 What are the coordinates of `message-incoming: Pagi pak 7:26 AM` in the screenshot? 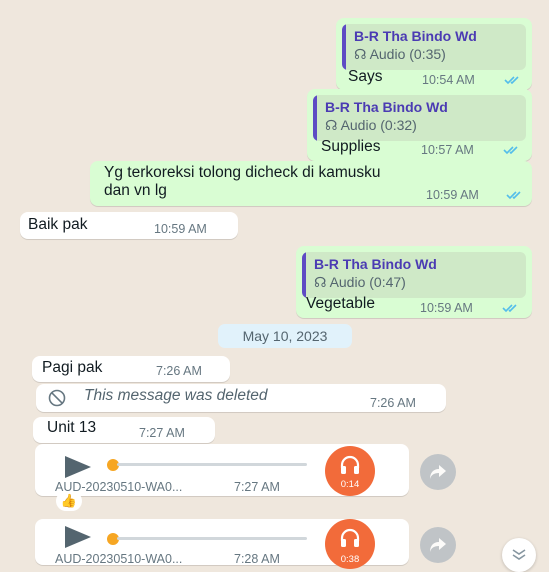 It's located at (131, 369).